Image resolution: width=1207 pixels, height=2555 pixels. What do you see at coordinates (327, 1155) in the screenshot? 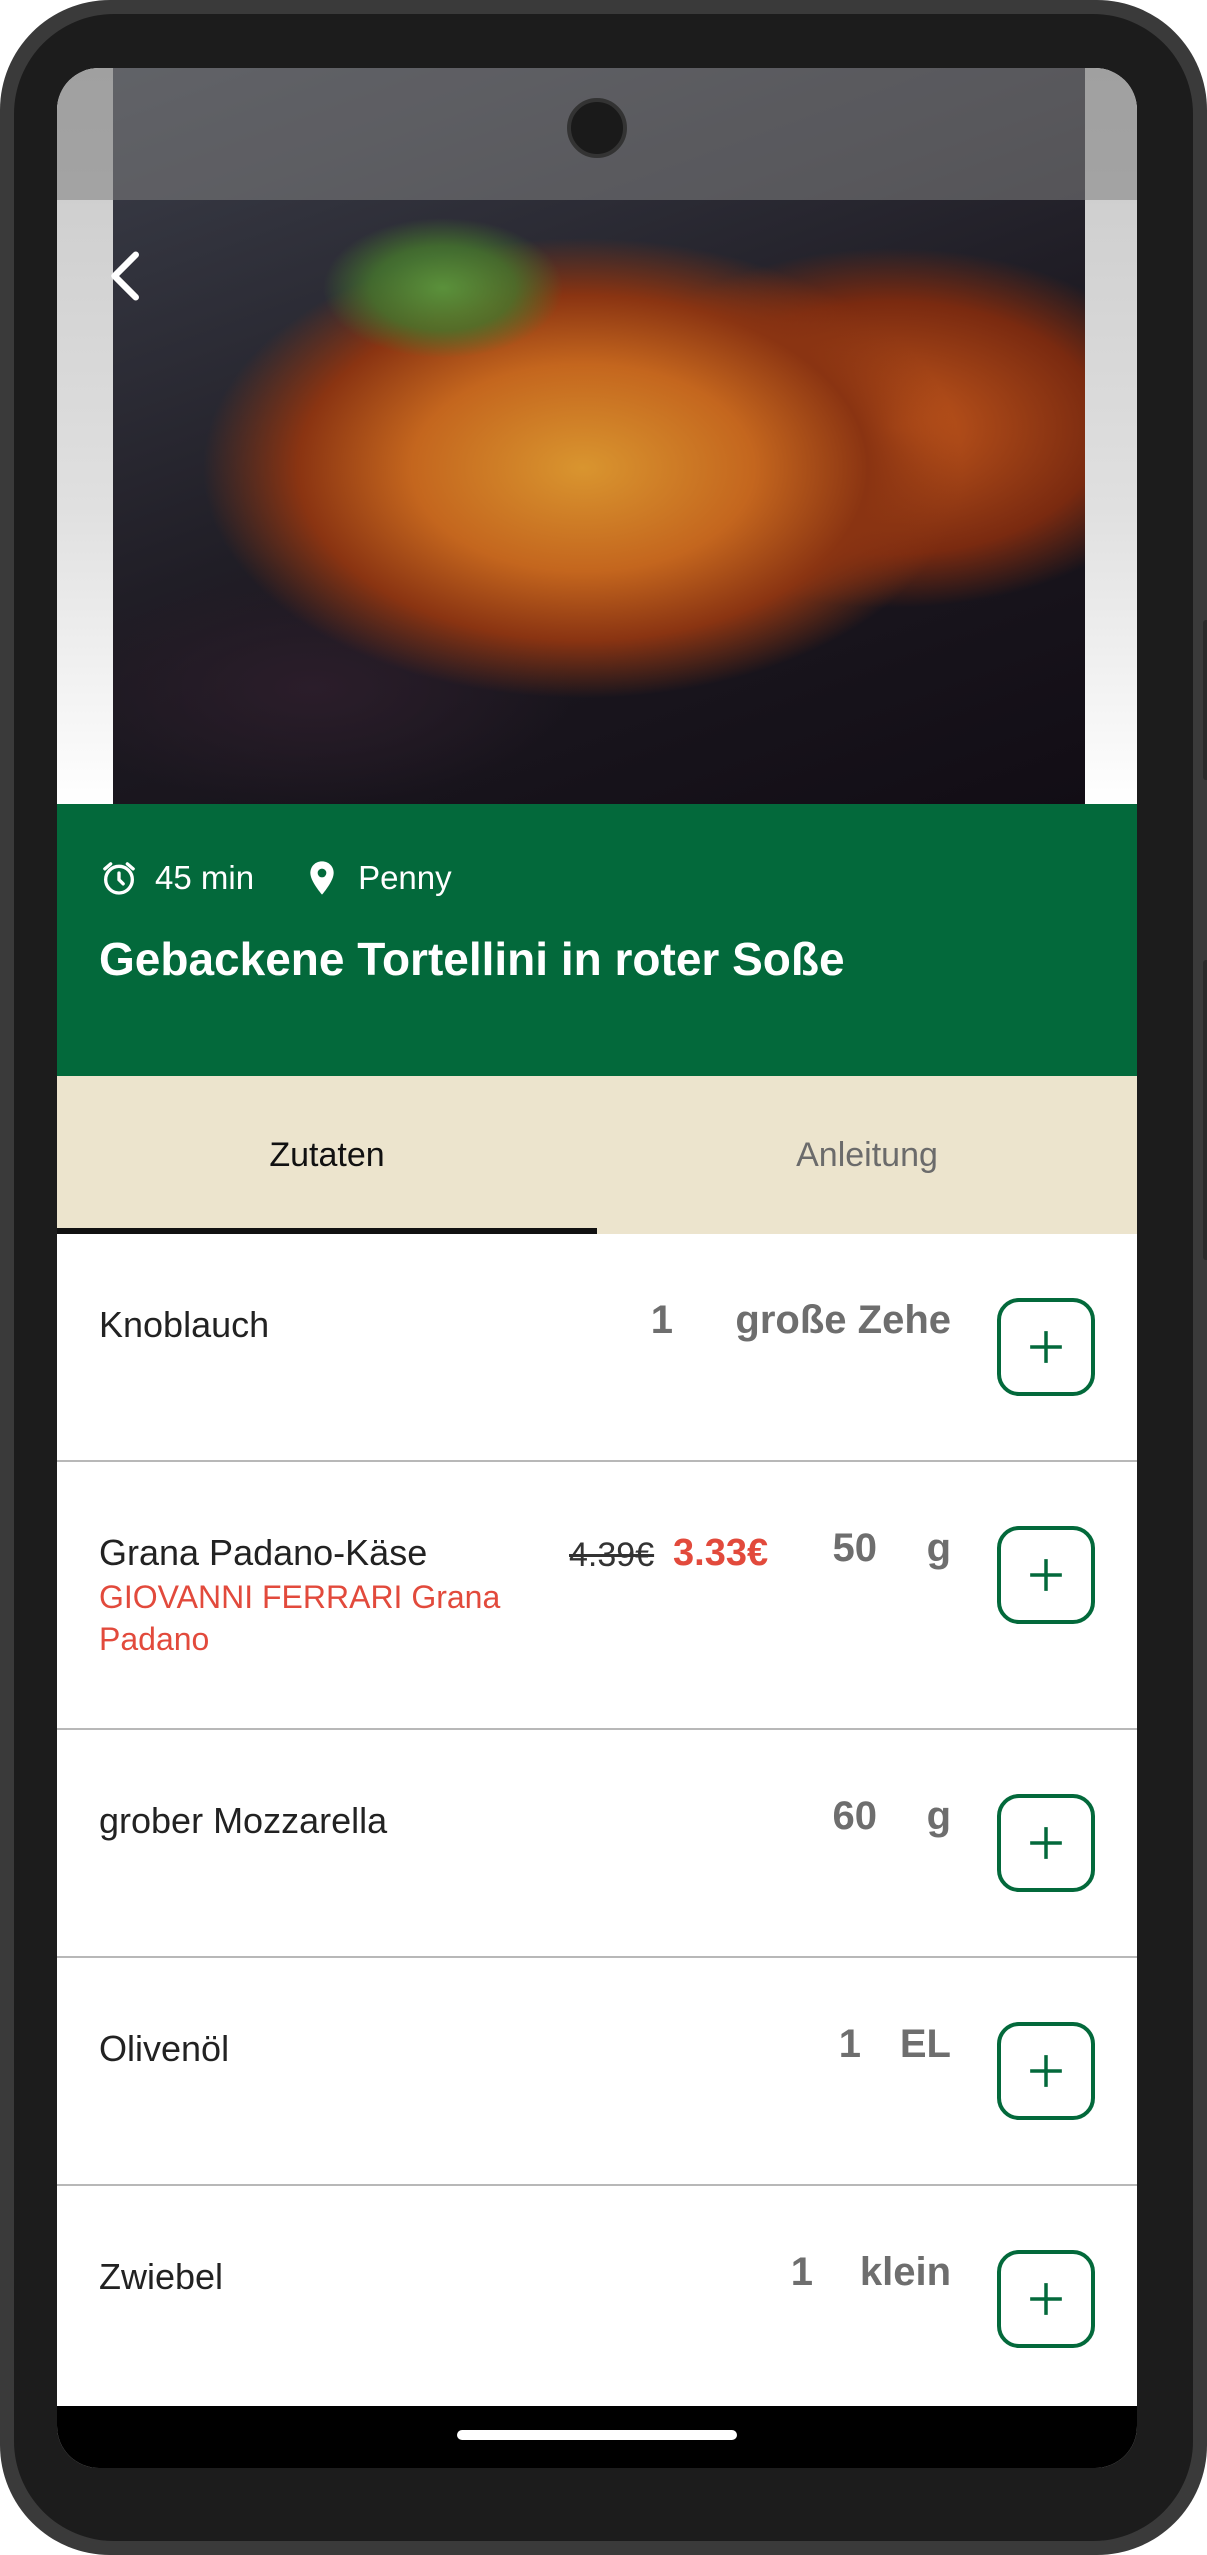
I see `tab-zutaten: Zutaten` at bounding box center [327, 1155].